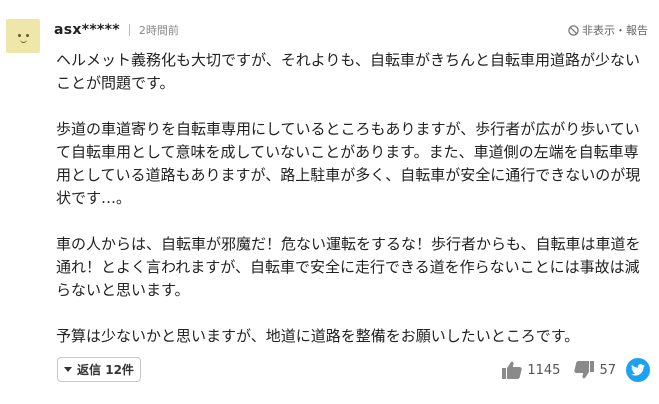 The width and height of the screenshot is (659, 404). What do you see at coordinates (87, 30) in the screenshot?
I see `username: asx*****` at bounding box center [87, 30].